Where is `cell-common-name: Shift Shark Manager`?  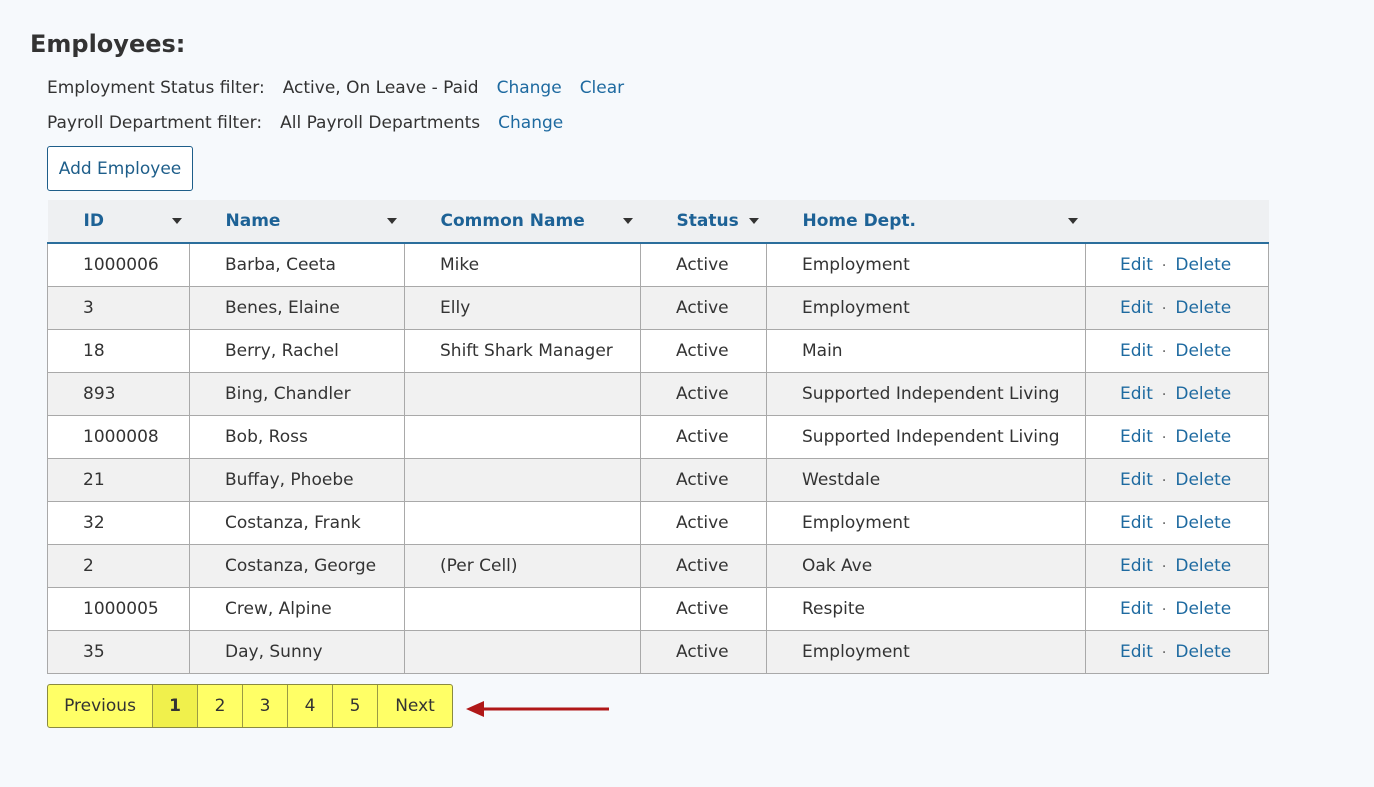
cell-common-name: Shift Shark Manager is located at coordinates (522, 350).